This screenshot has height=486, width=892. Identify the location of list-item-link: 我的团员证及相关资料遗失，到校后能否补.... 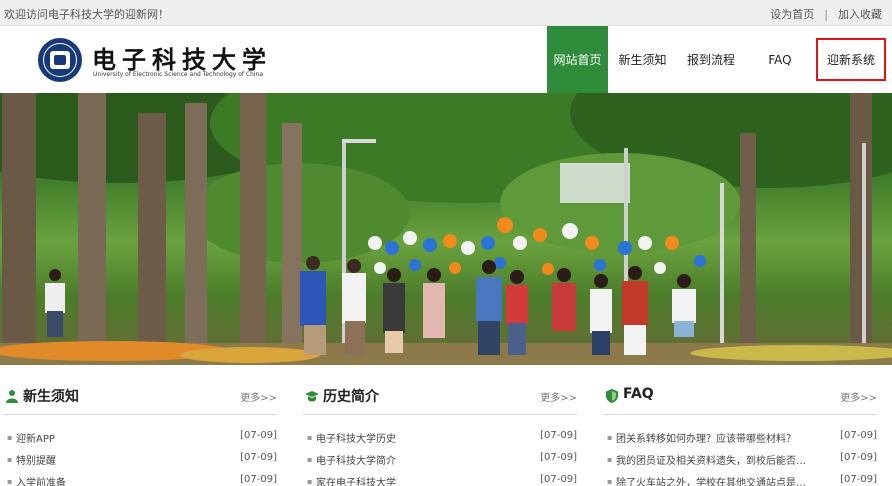
(713, 459).